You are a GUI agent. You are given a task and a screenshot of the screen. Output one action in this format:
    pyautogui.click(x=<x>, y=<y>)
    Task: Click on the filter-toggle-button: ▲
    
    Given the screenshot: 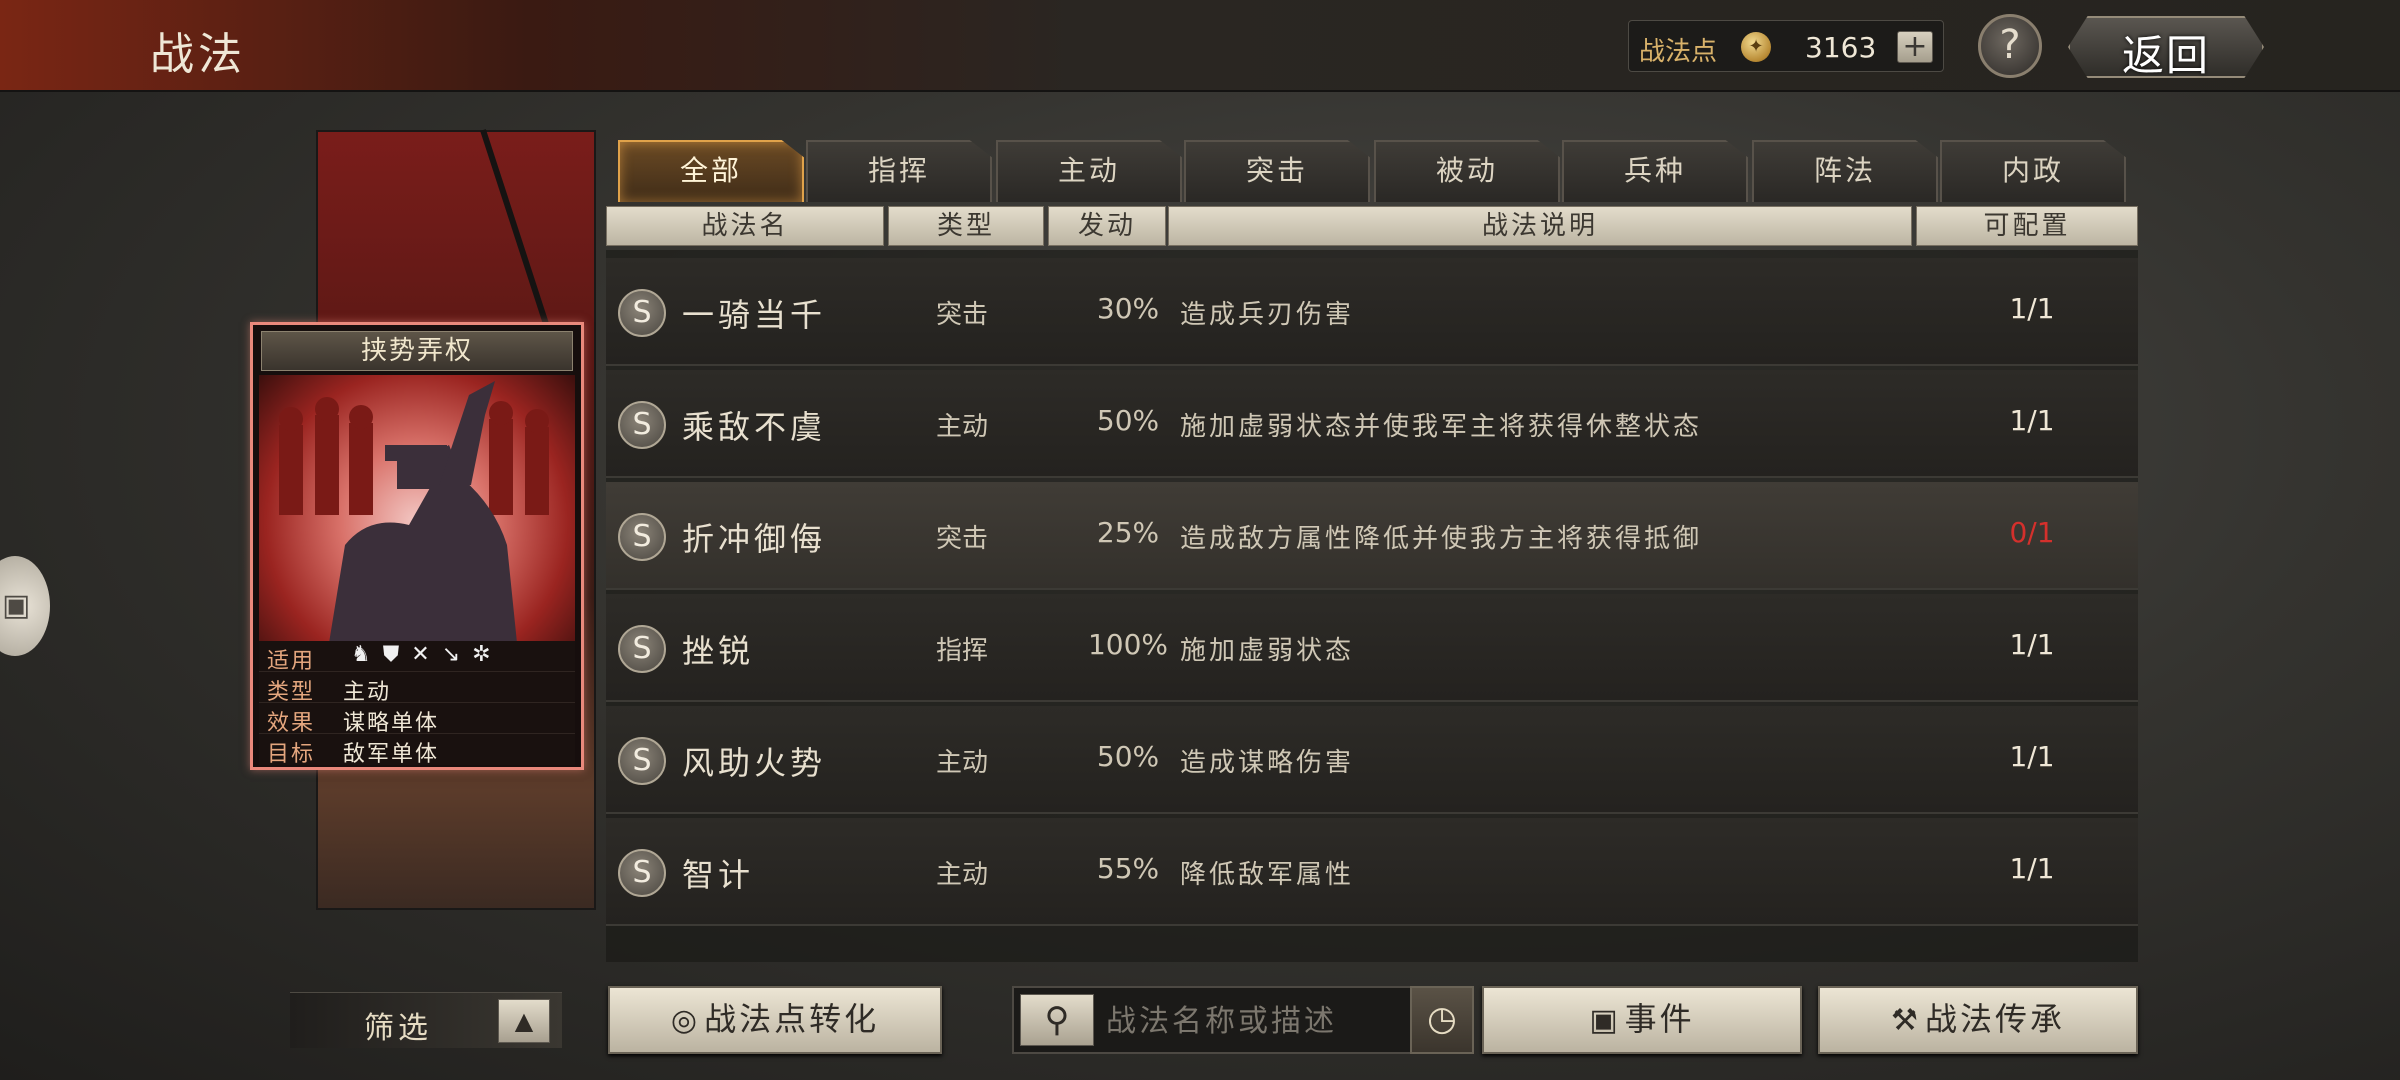 What is the action you would take?
    pyautogui.click(x=524, y=1021)
    